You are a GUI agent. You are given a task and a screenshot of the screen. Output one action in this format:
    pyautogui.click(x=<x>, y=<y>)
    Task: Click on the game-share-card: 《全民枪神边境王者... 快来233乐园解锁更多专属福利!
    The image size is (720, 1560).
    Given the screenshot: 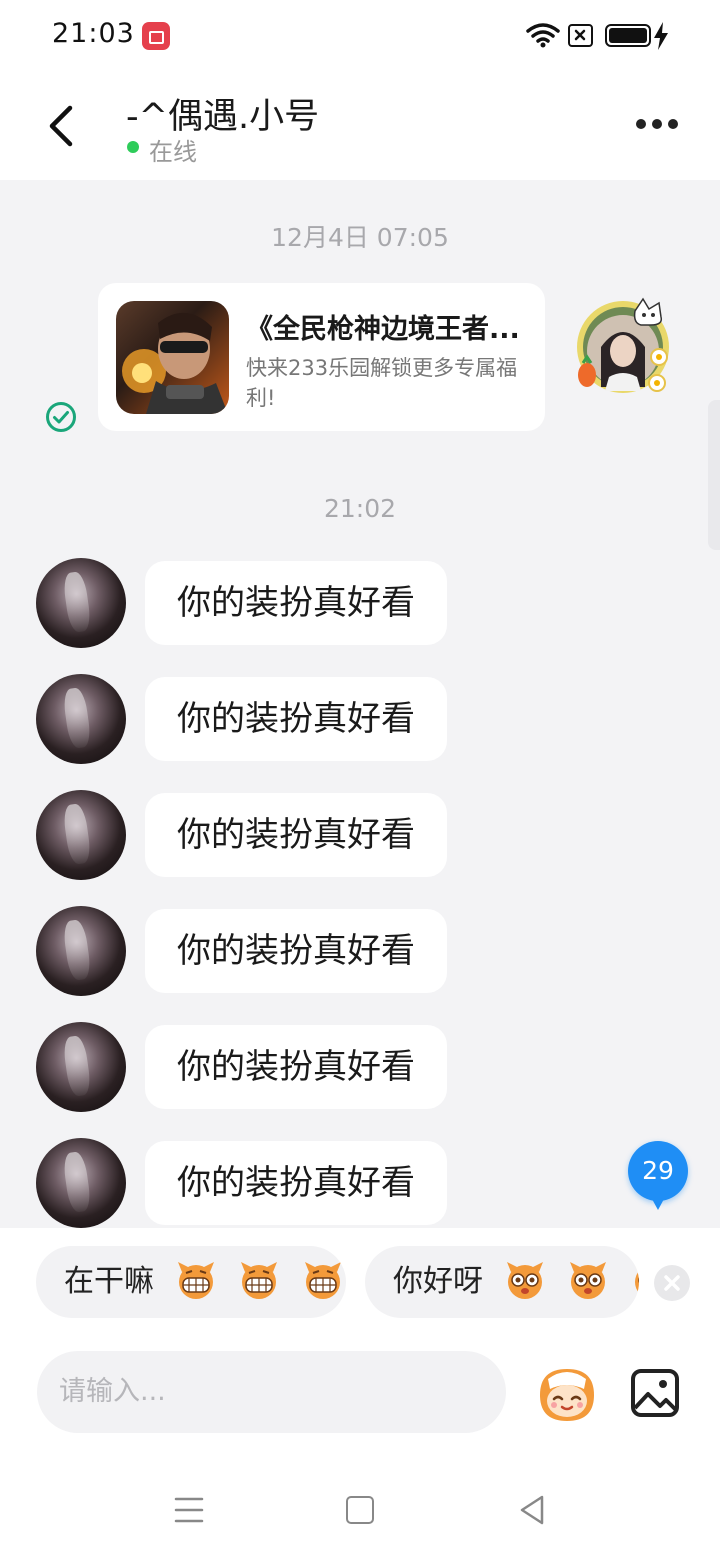 What is the action you would take?
    pyautogui.click(x=321, y=357)
    